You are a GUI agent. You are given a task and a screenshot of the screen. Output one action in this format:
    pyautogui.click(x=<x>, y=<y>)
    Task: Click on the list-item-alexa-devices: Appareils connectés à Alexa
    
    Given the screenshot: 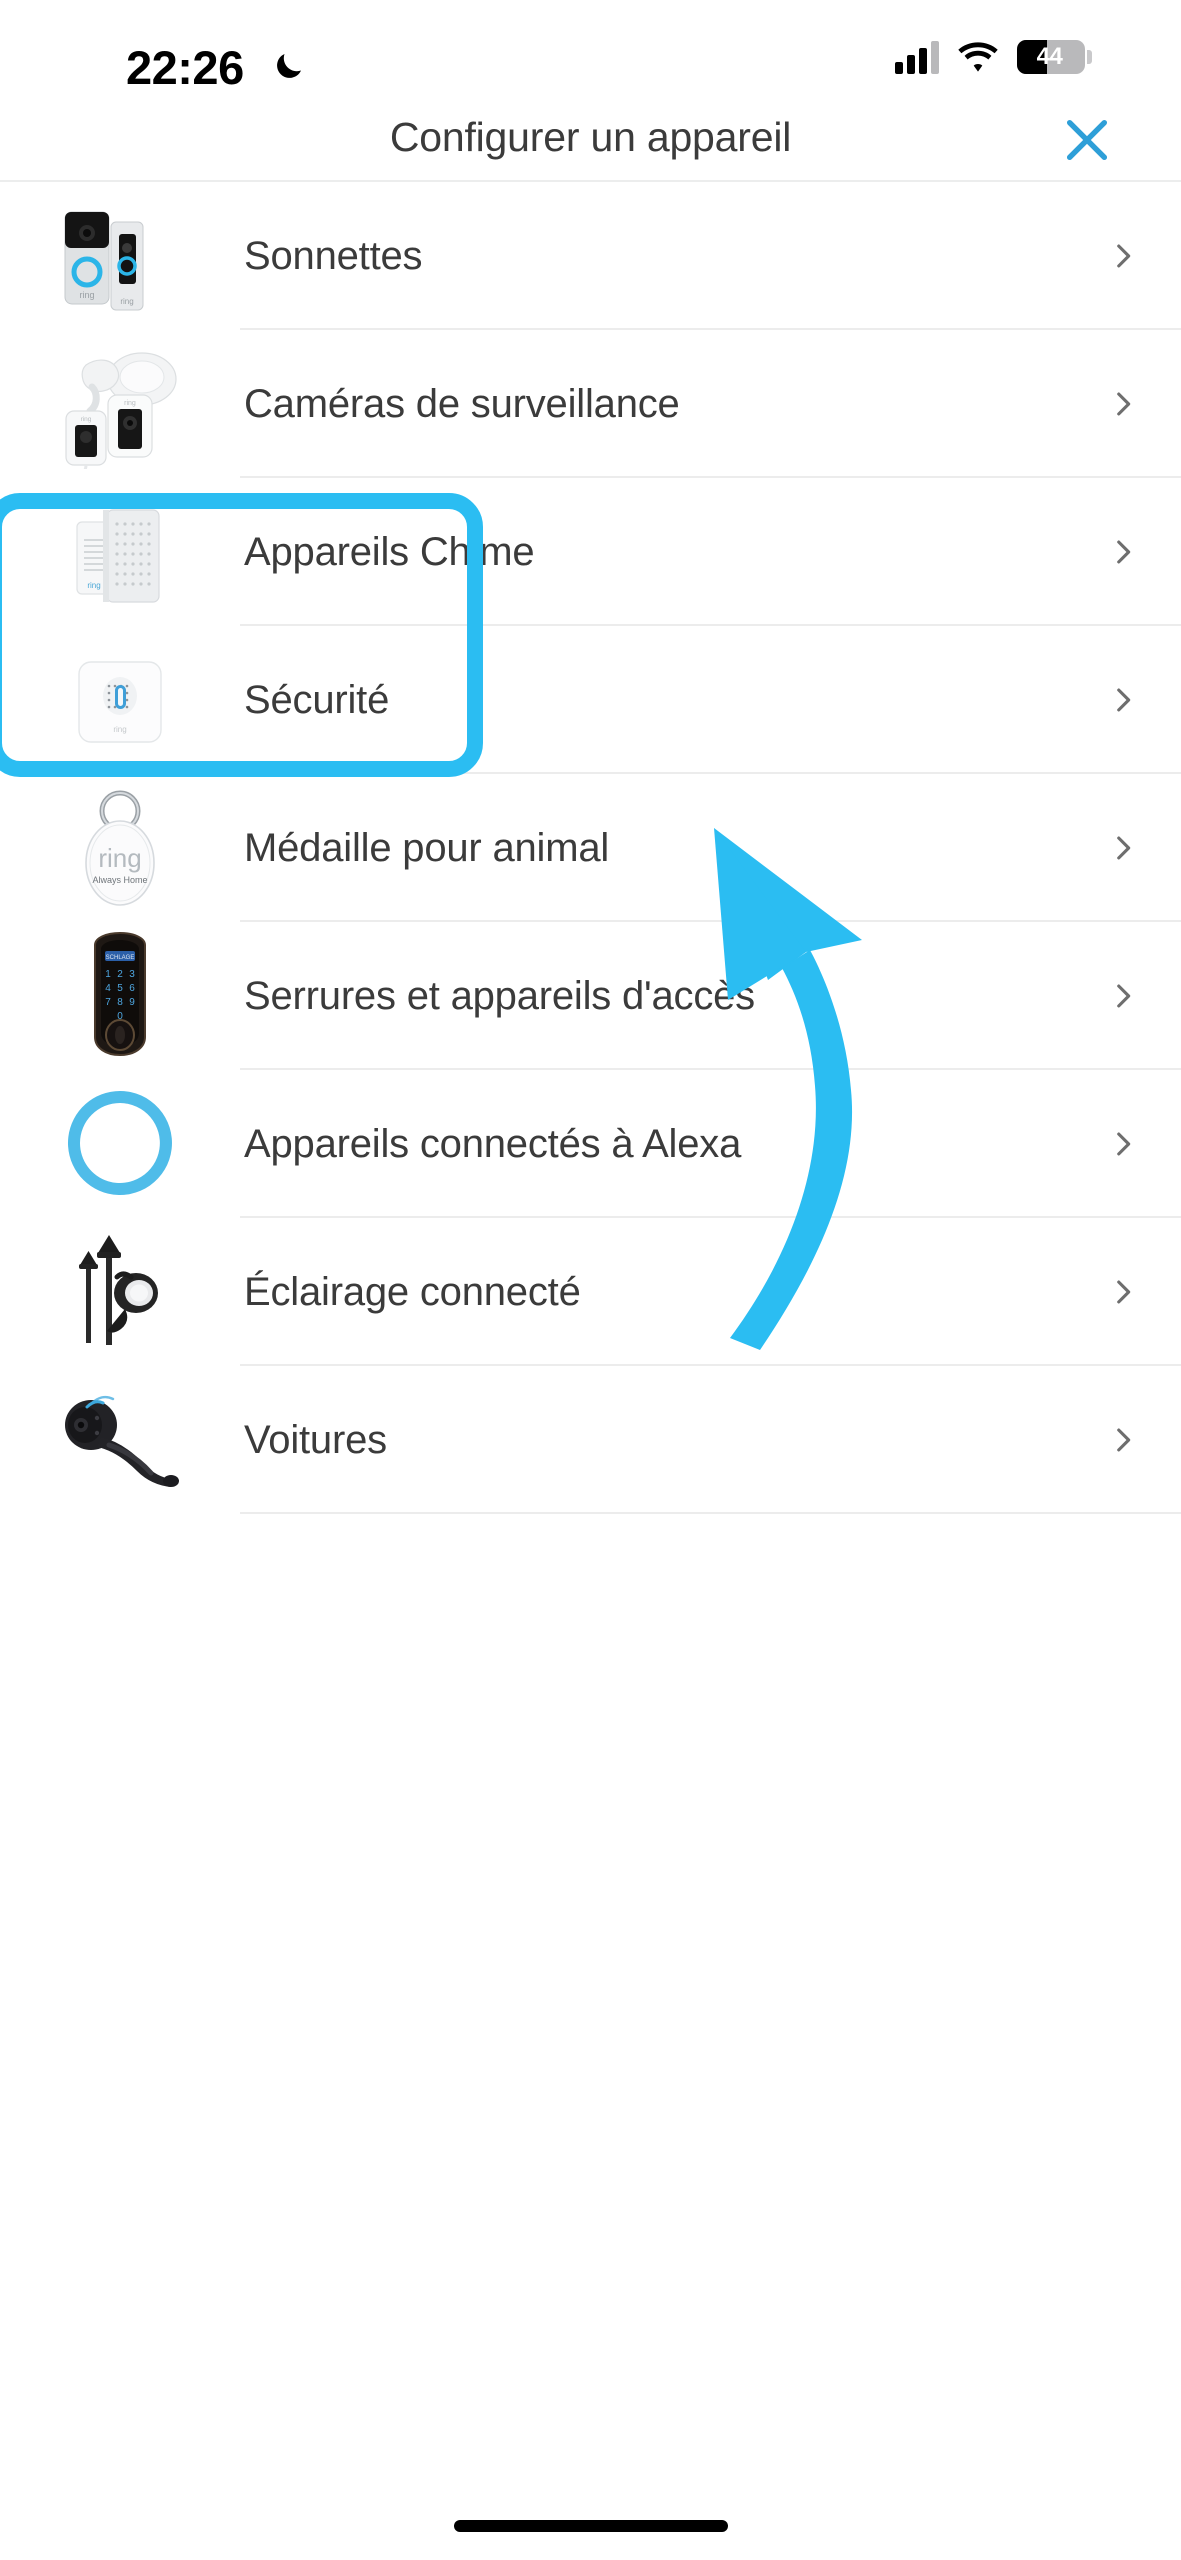 What is the action you would take?
    pyautogui.click(x=590, y=1144)
    